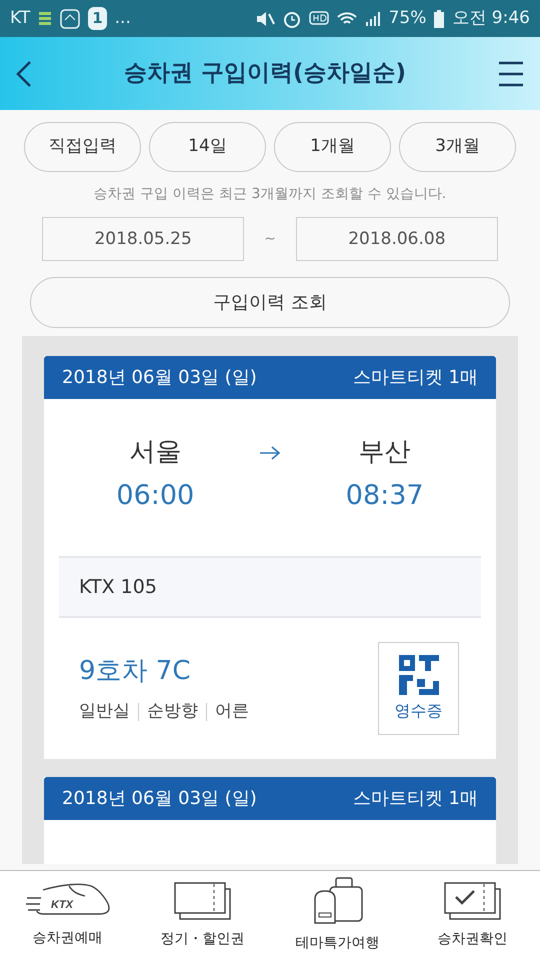 The width and height of the screenshot is (540, 960). What do you see at coordinates (439, 19) in the screenshot?
I see `battery-icon` at bounding box center [439, 19].